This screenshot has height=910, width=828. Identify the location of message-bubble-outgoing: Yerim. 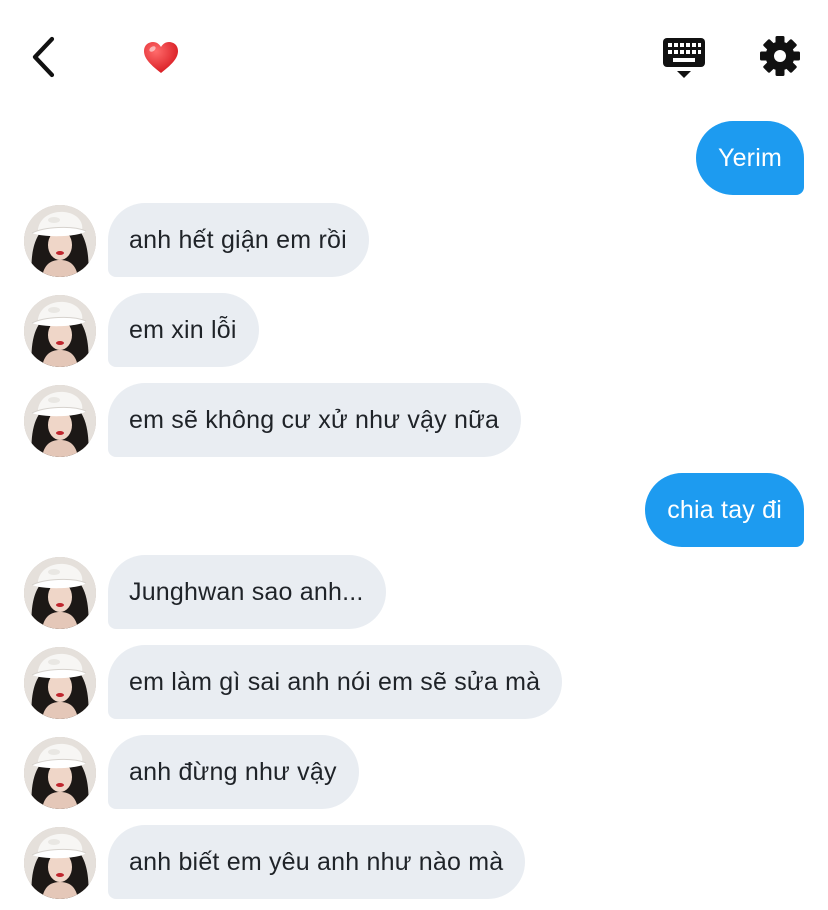
(750, 158).